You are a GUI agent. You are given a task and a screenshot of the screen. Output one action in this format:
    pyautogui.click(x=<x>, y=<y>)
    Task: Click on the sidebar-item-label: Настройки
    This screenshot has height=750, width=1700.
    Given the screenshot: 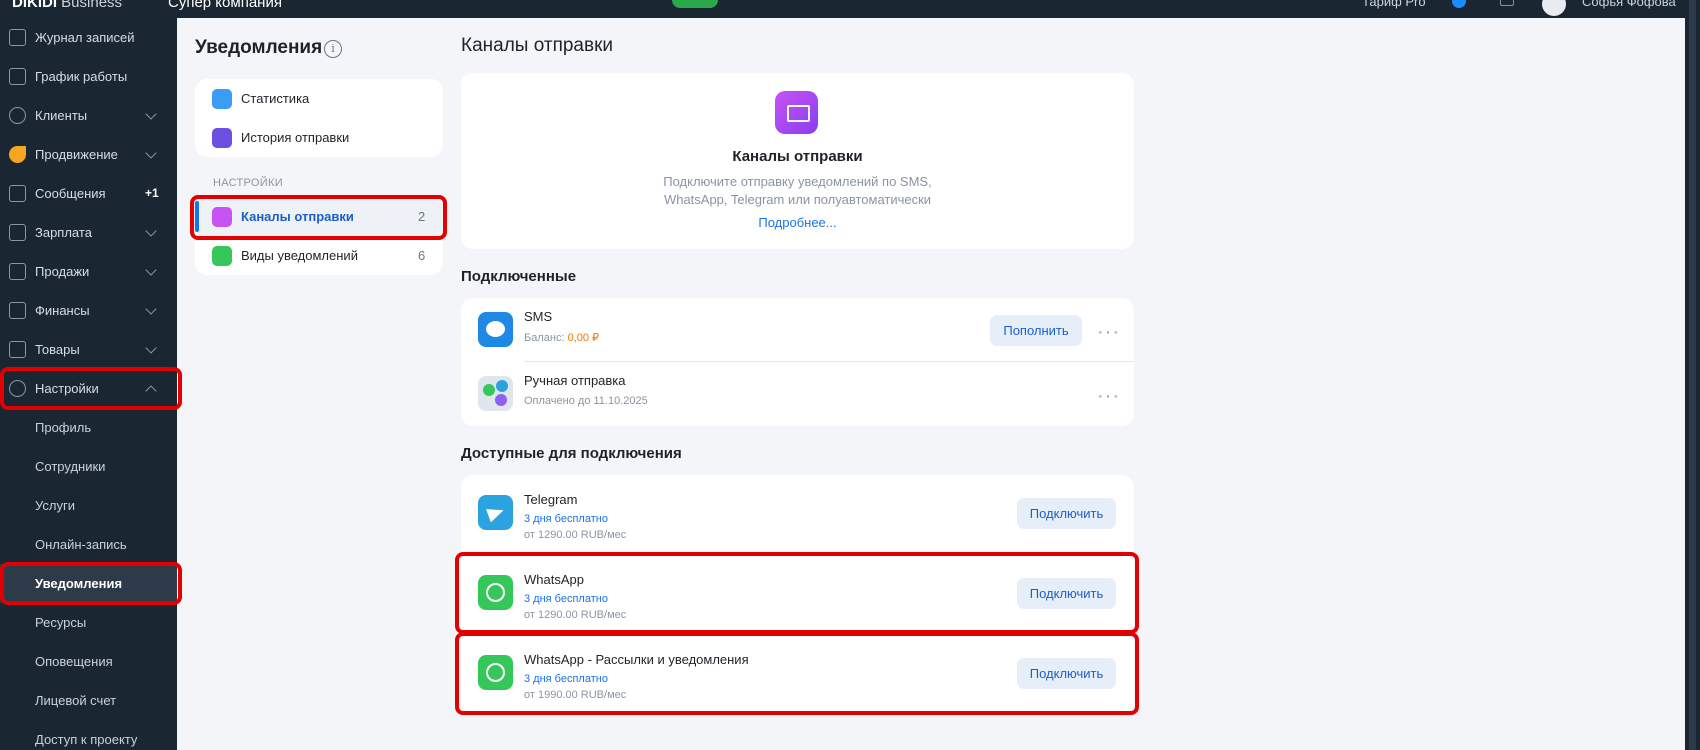 What is the action you would take?
    pyautogui.click(x=67, y=388)
    